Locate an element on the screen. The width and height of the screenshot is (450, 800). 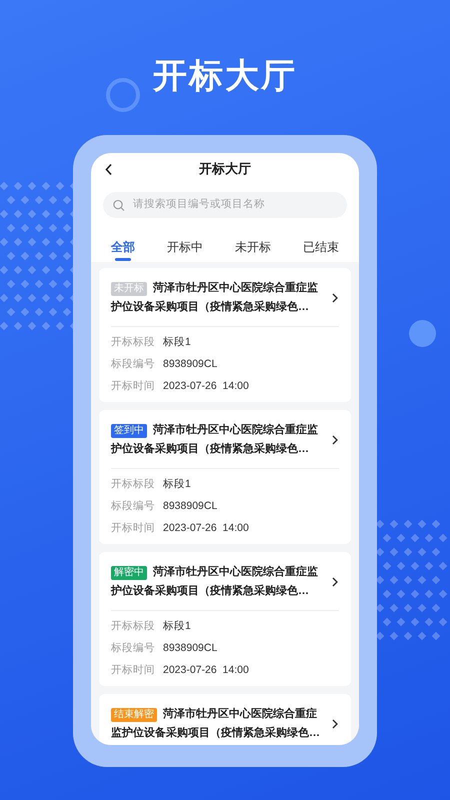
status-tag: 解密中 is located at coordinates (129, 573).